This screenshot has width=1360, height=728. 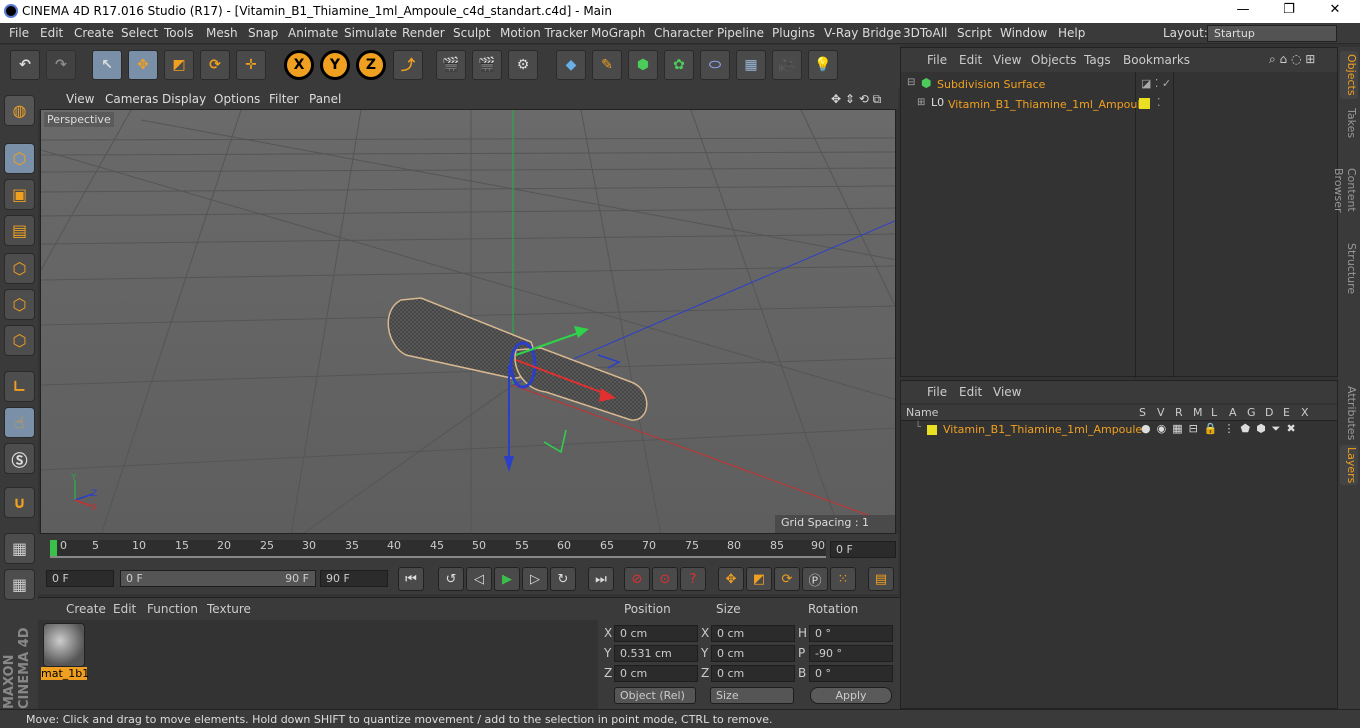 What do you see at coordinates (1286, 412) in the screenshot?
I see `col-e: E` at bounding box center [1286, 412].